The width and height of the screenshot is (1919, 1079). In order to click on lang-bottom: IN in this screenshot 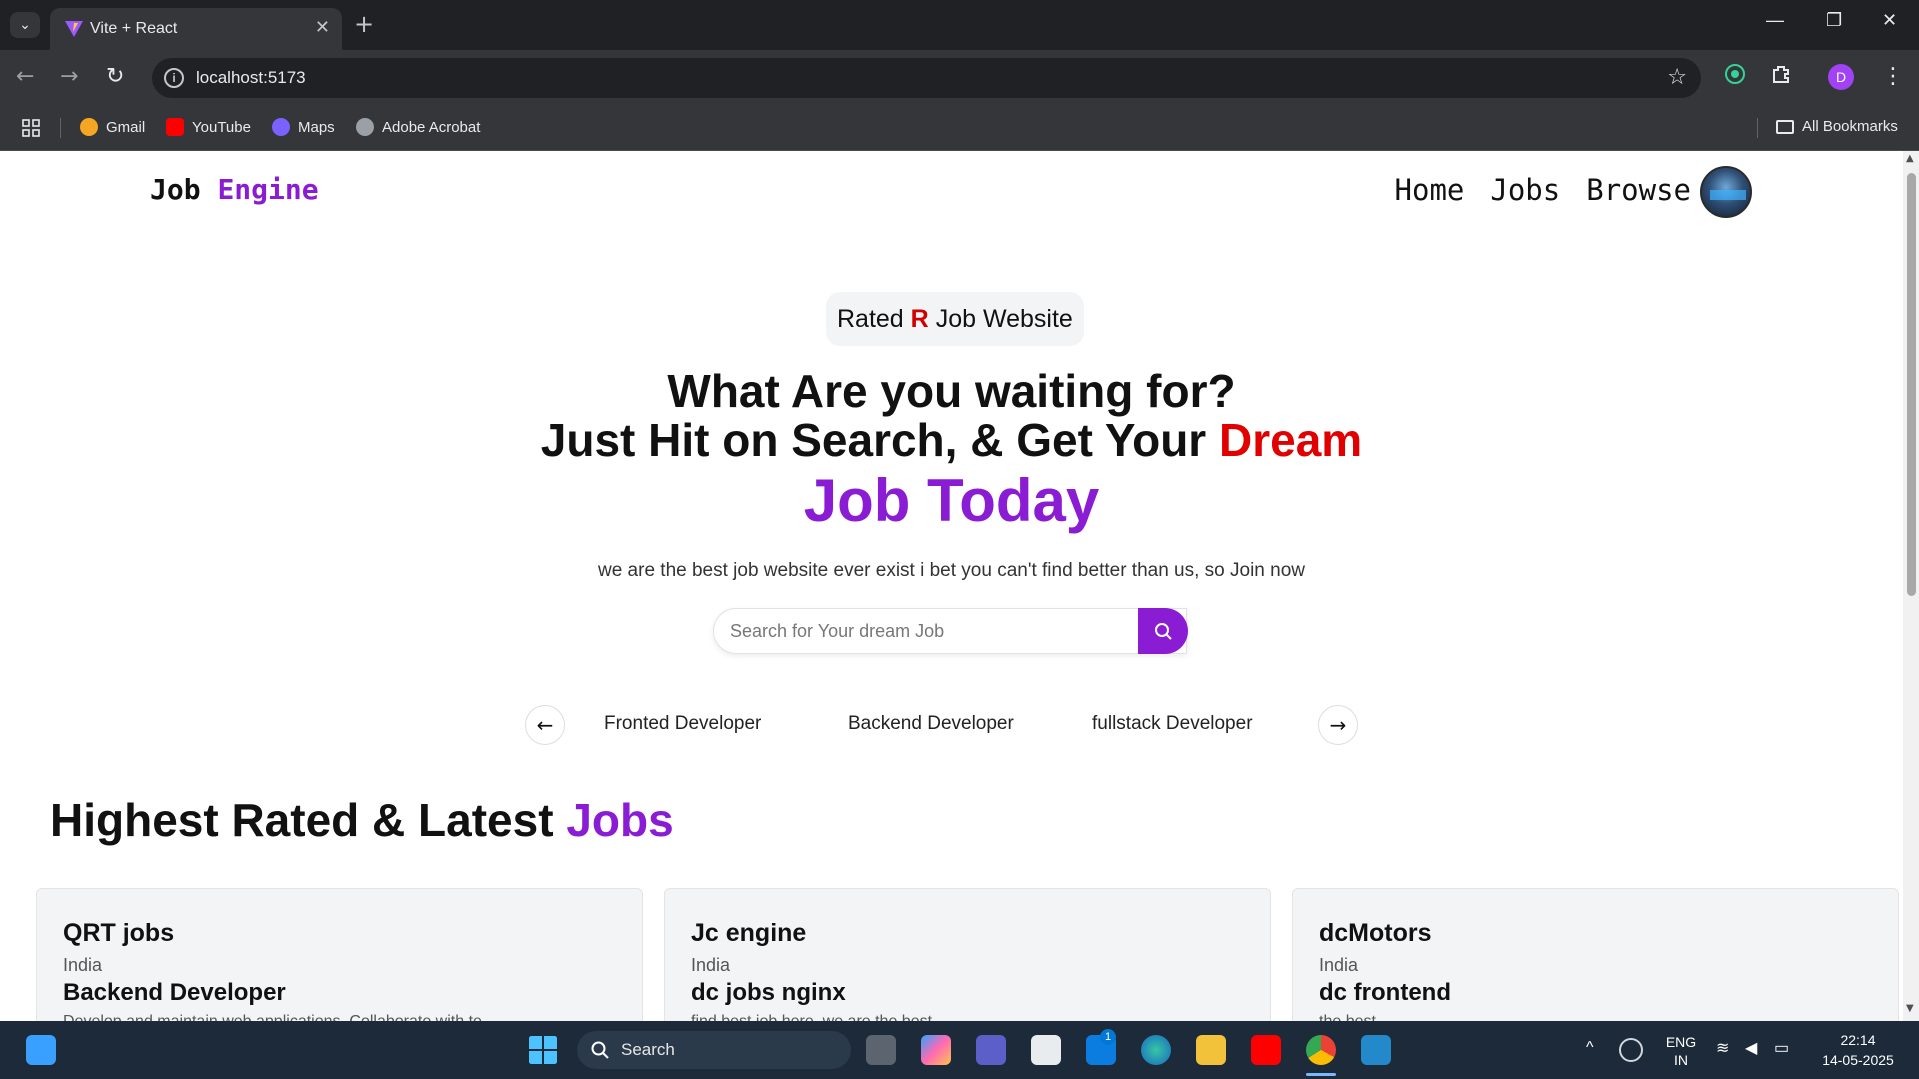, I will do `click(1681, 1060)`.